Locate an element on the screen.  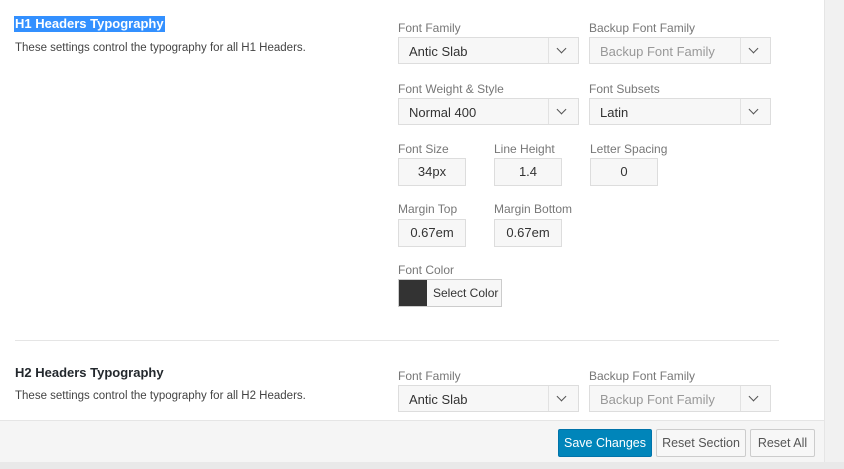
font-size-label: Font Size is located at coordinates (423, 149).